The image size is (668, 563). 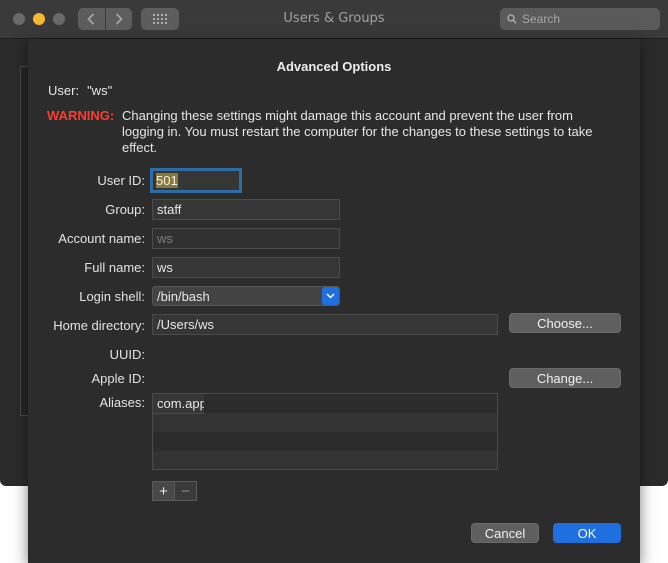 What do you see at coordinates (100, 90) in the screenshot?
I see `user-value: "ws"` at bounding box center [100, 90].